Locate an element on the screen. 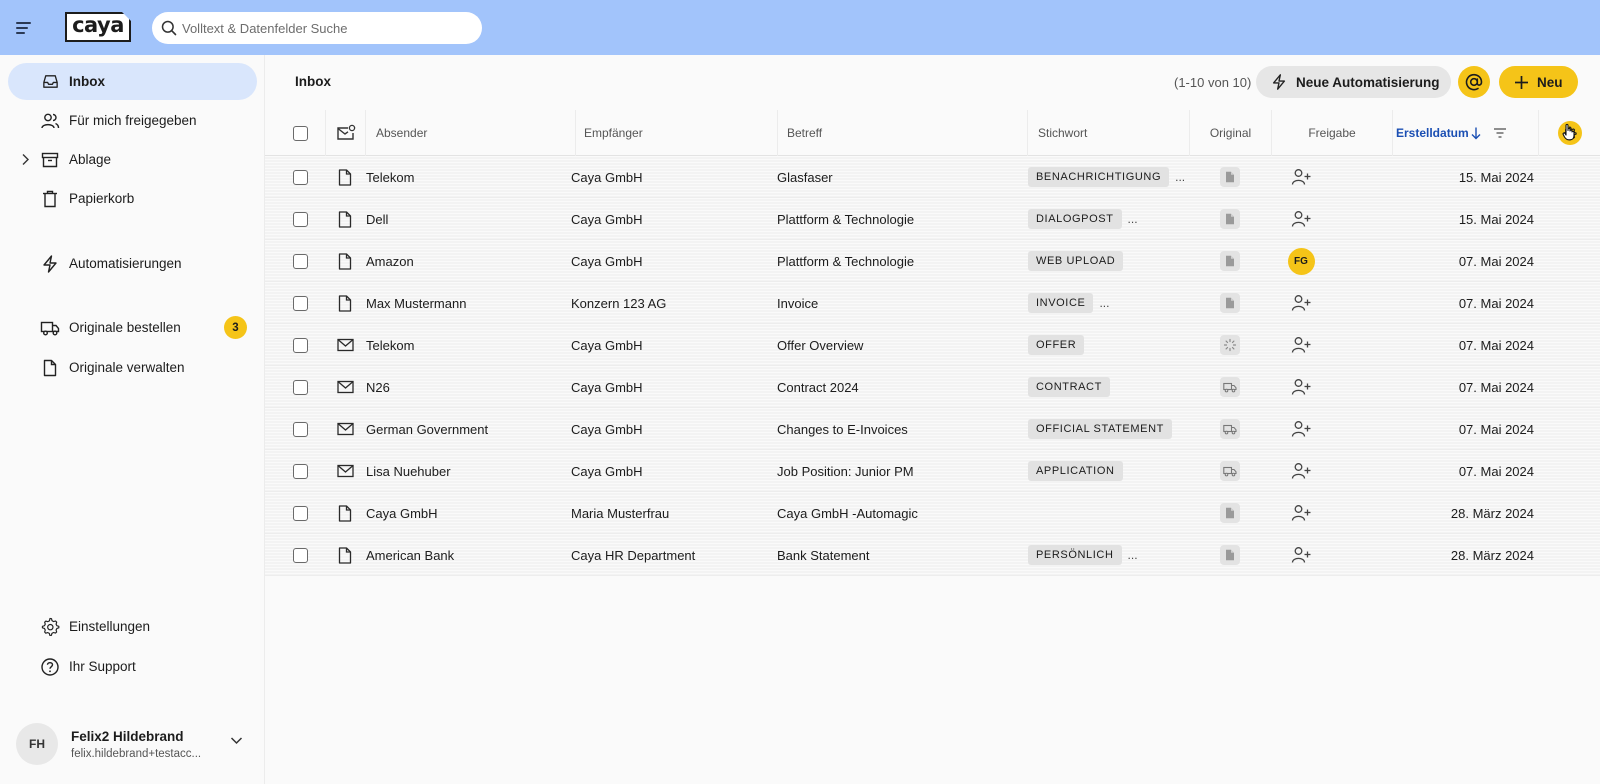  truck-icon is located at coordinates (1230, 387).